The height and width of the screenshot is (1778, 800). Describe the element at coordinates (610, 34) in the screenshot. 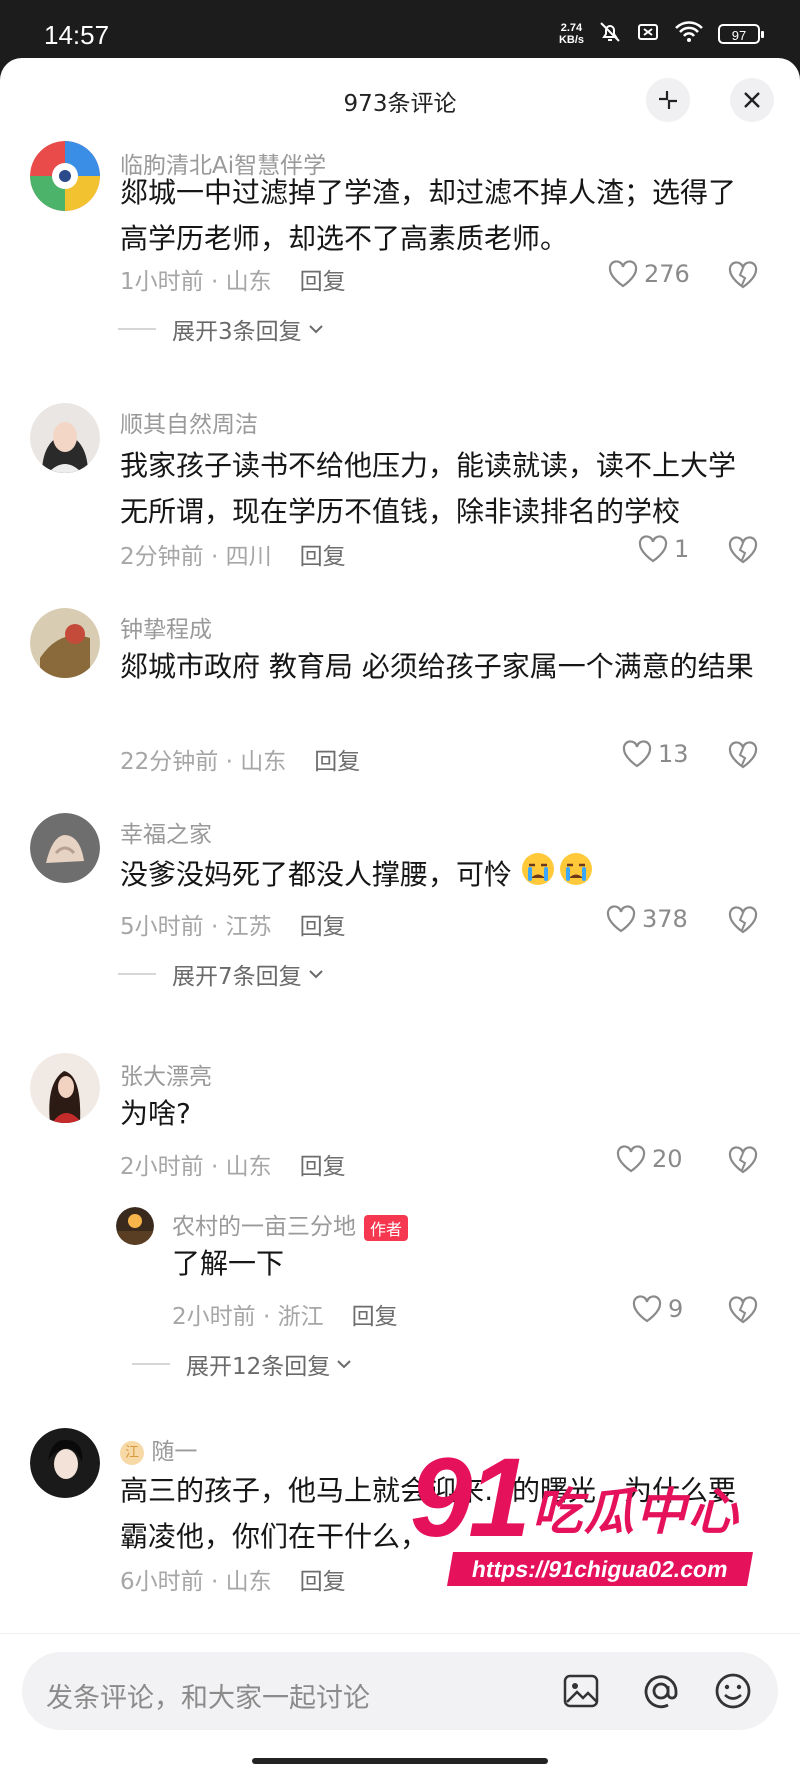

I see `mute-bell-icon` at that location.